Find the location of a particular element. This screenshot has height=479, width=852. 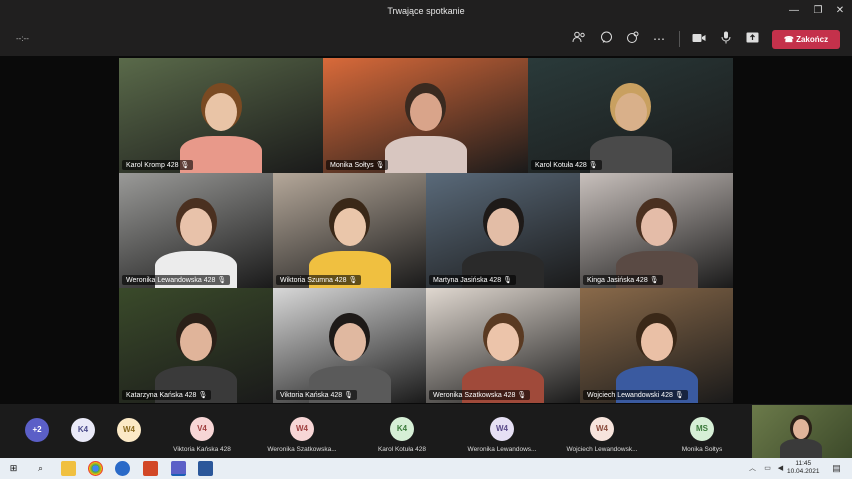

participant-name: Martyna Jasińska 428 is located at coordinates (467, 280).